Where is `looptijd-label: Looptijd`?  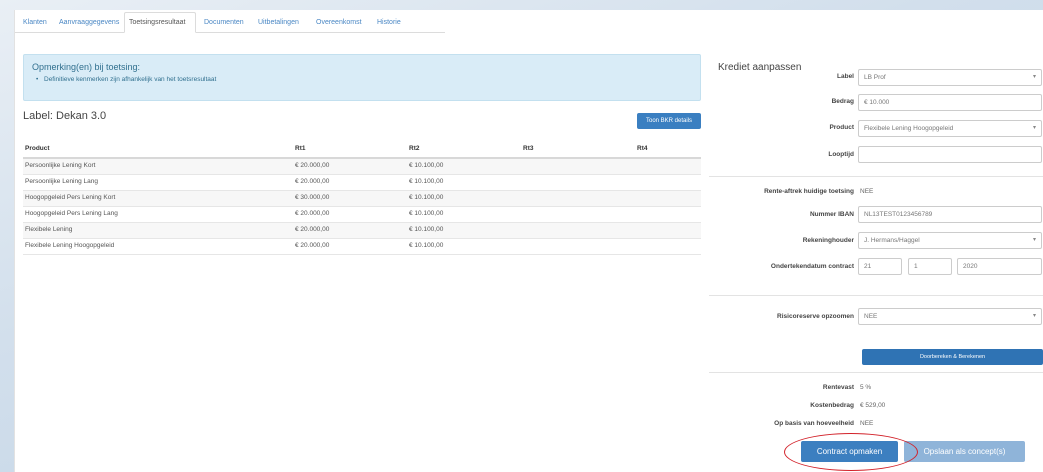 looptijd-label: Looptijd is located at coordinates (841, 154).